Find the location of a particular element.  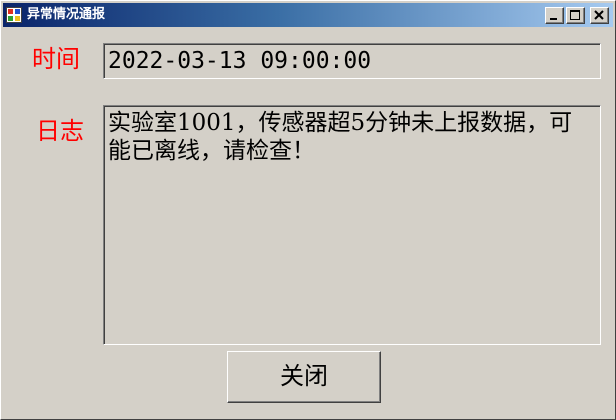

title-bar: 异常情况通报 is located at coordinates (308, 15).